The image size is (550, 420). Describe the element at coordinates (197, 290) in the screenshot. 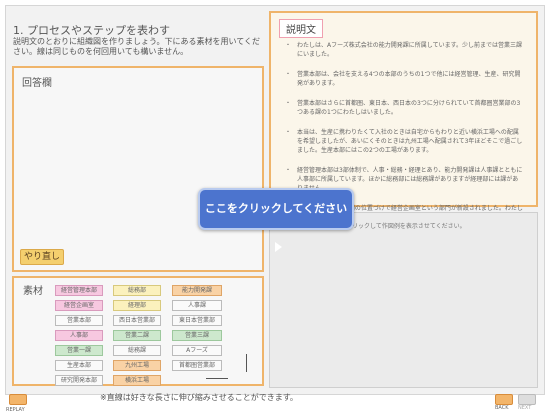

I see `material-chip: 能力開発課` at that location.